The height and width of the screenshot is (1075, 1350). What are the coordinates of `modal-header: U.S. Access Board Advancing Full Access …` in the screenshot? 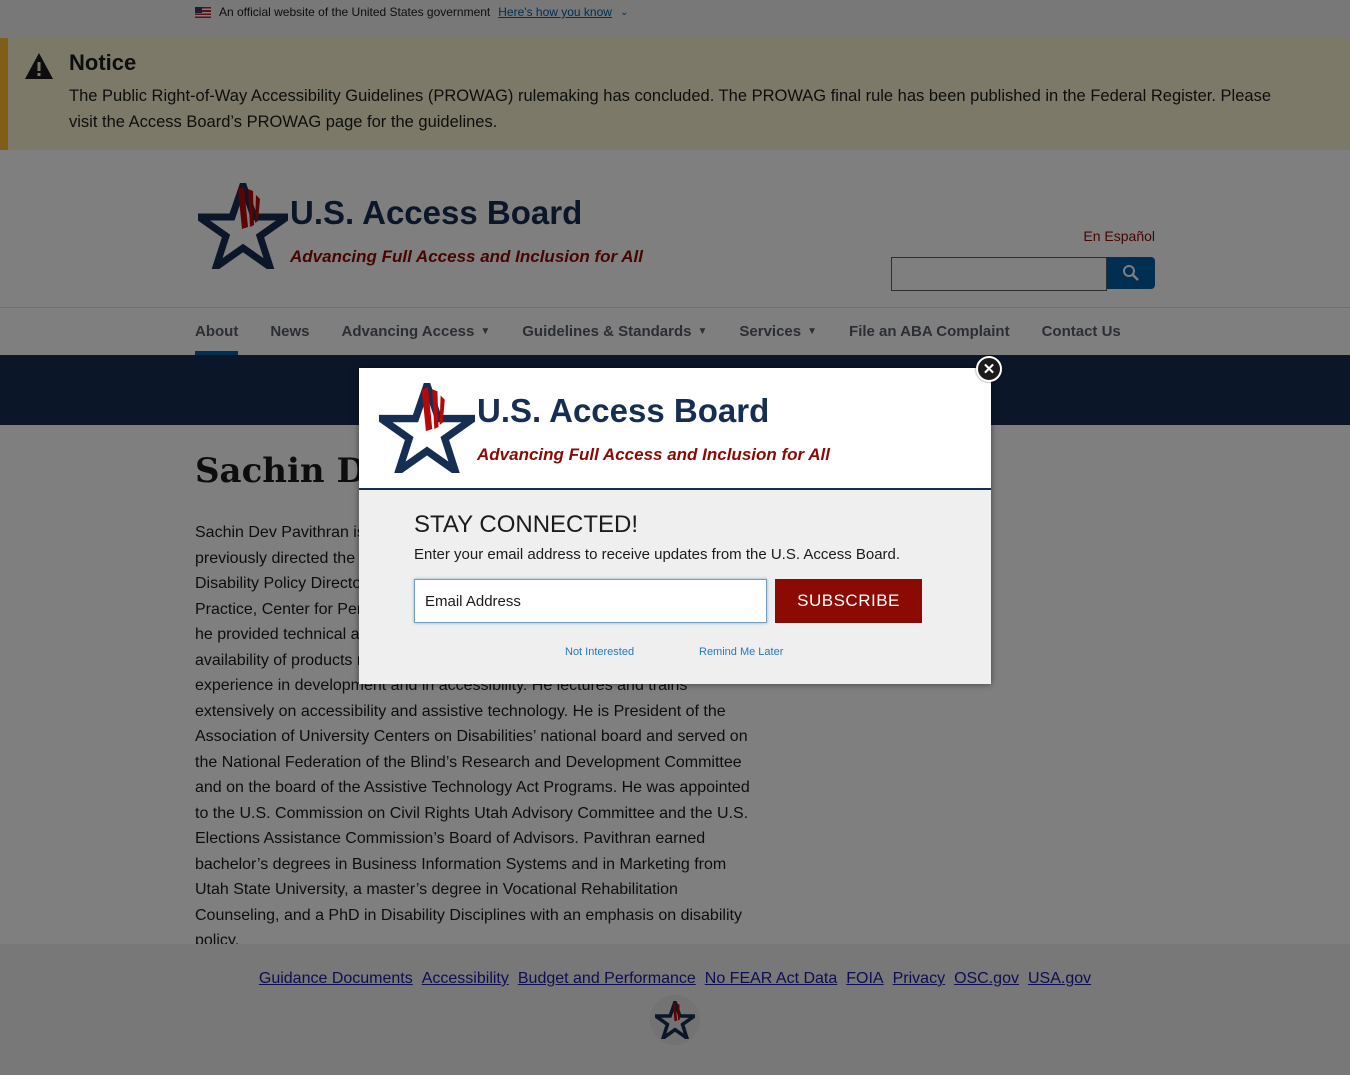 It's located at (675, 429).